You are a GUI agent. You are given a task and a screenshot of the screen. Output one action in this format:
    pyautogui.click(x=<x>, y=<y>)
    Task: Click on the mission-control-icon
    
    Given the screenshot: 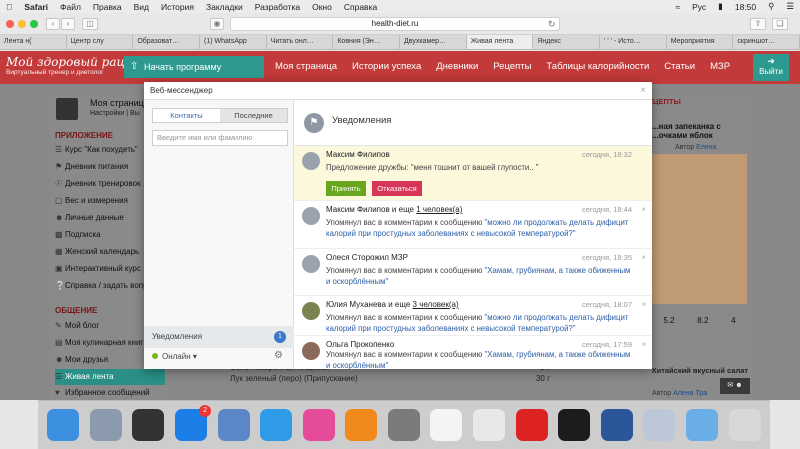 What is the action you would take?
    pyautogui.click(x=148, y=425)
    